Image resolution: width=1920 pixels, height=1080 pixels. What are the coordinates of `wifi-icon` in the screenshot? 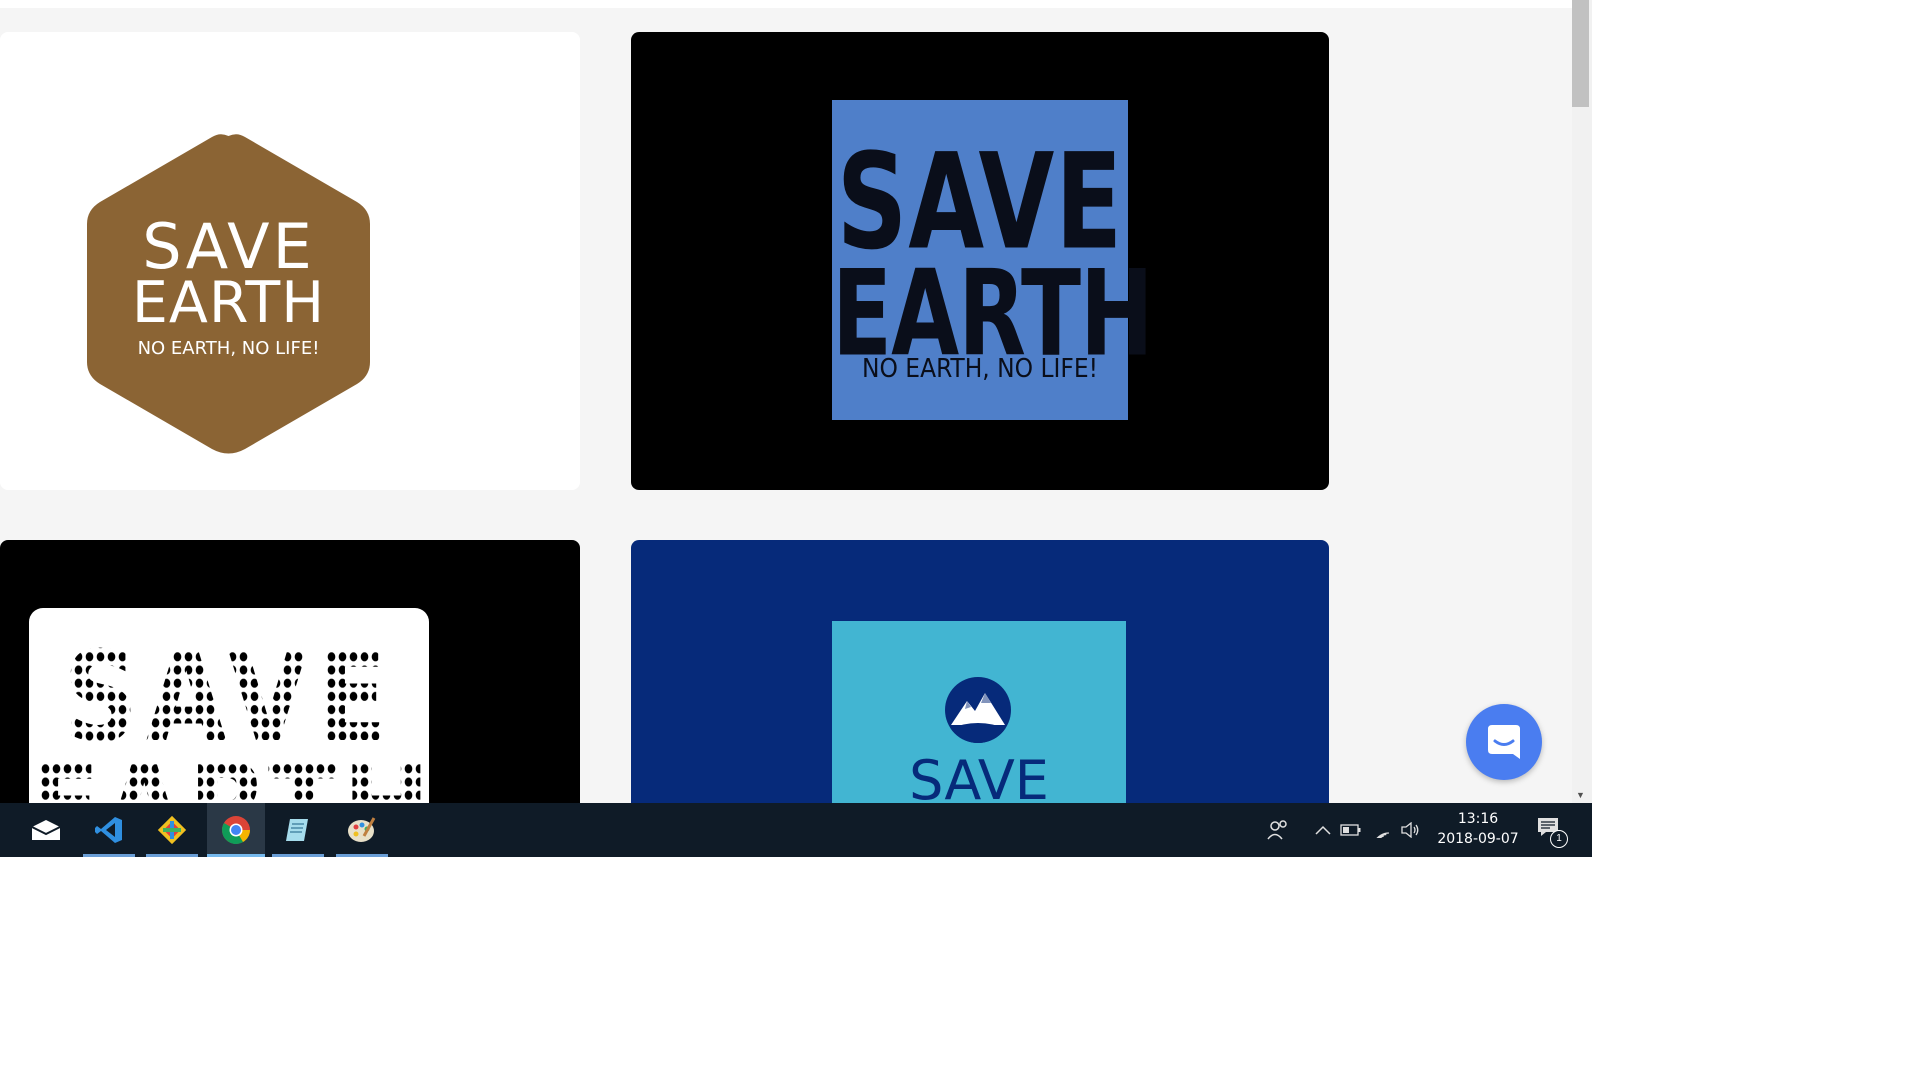 It's located at (1382, 830).